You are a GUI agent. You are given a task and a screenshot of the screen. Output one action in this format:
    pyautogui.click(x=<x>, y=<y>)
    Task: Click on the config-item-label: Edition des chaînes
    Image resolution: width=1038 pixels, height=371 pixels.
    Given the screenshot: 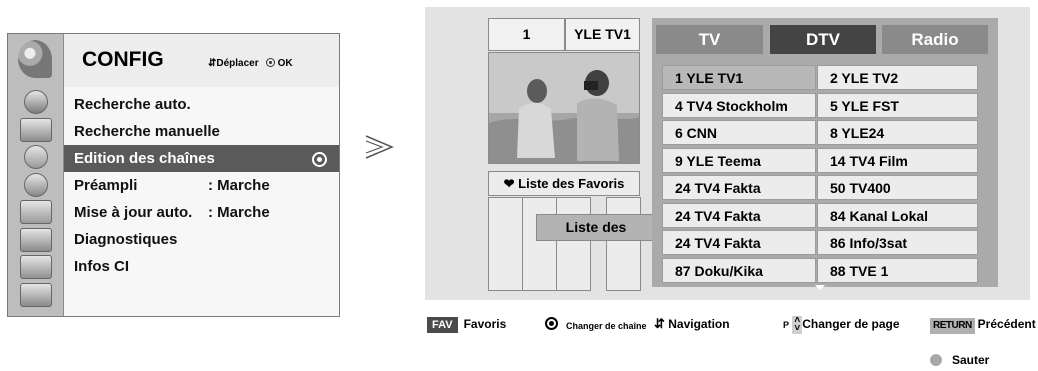 What is the action you would take?
    pyautogui.click(x=144, y=158)
    